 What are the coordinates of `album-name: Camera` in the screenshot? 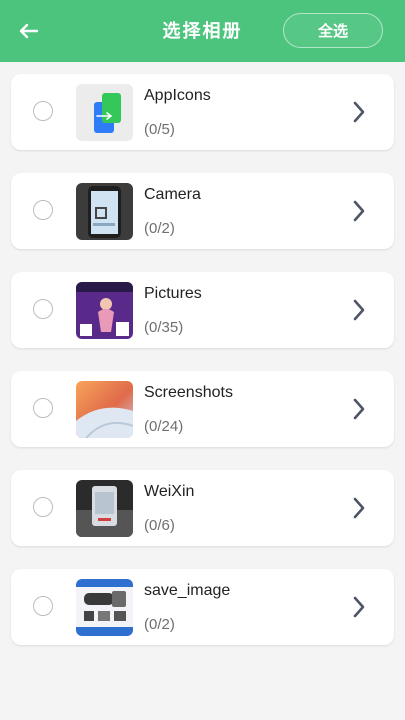 It's located at (172, 194).